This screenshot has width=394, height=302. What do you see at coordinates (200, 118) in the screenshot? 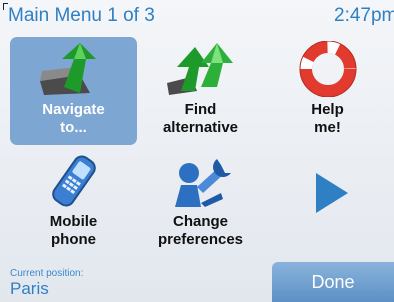
I see `find-alternative-label: Find alternative` at bounding box center [200, 118].